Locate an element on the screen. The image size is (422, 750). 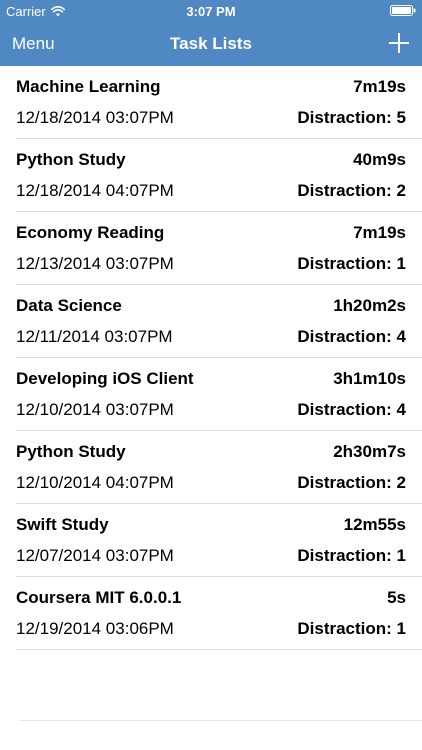
task-duration: 3h1m10s is located at coordinates (369, 378).